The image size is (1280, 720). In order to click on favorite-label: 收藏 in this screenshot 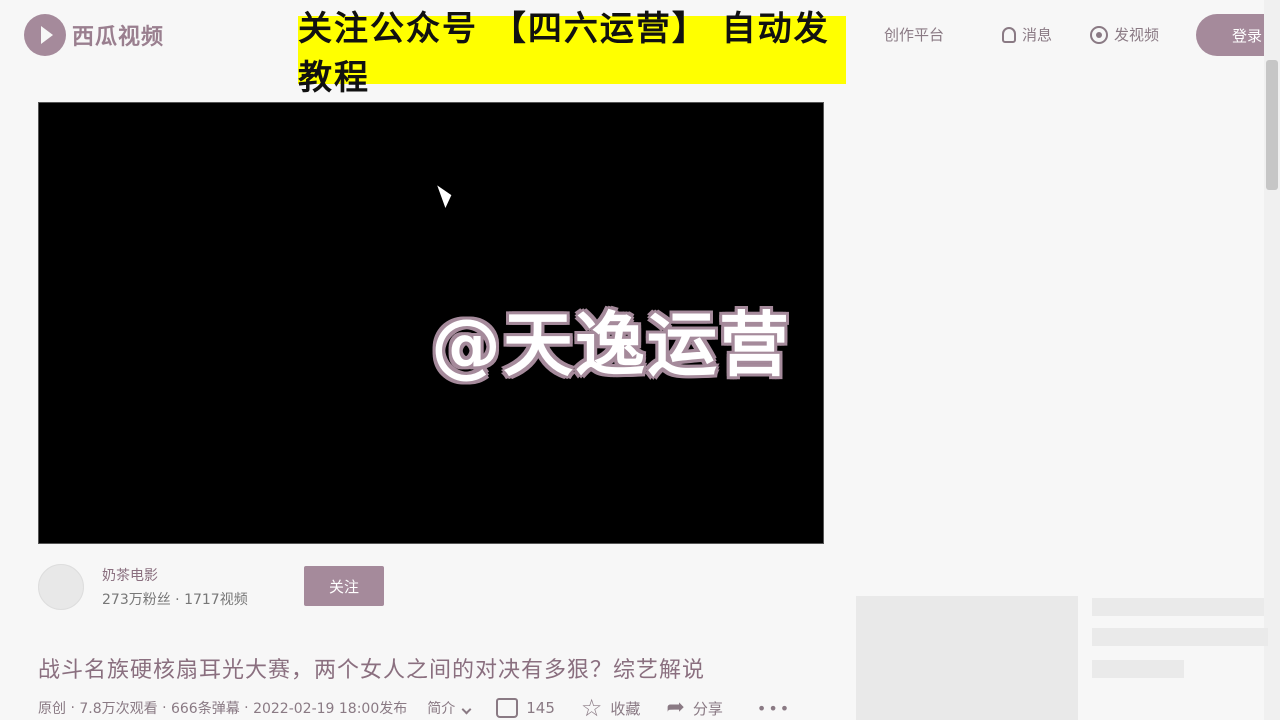, I will do `click(625, 708)`.